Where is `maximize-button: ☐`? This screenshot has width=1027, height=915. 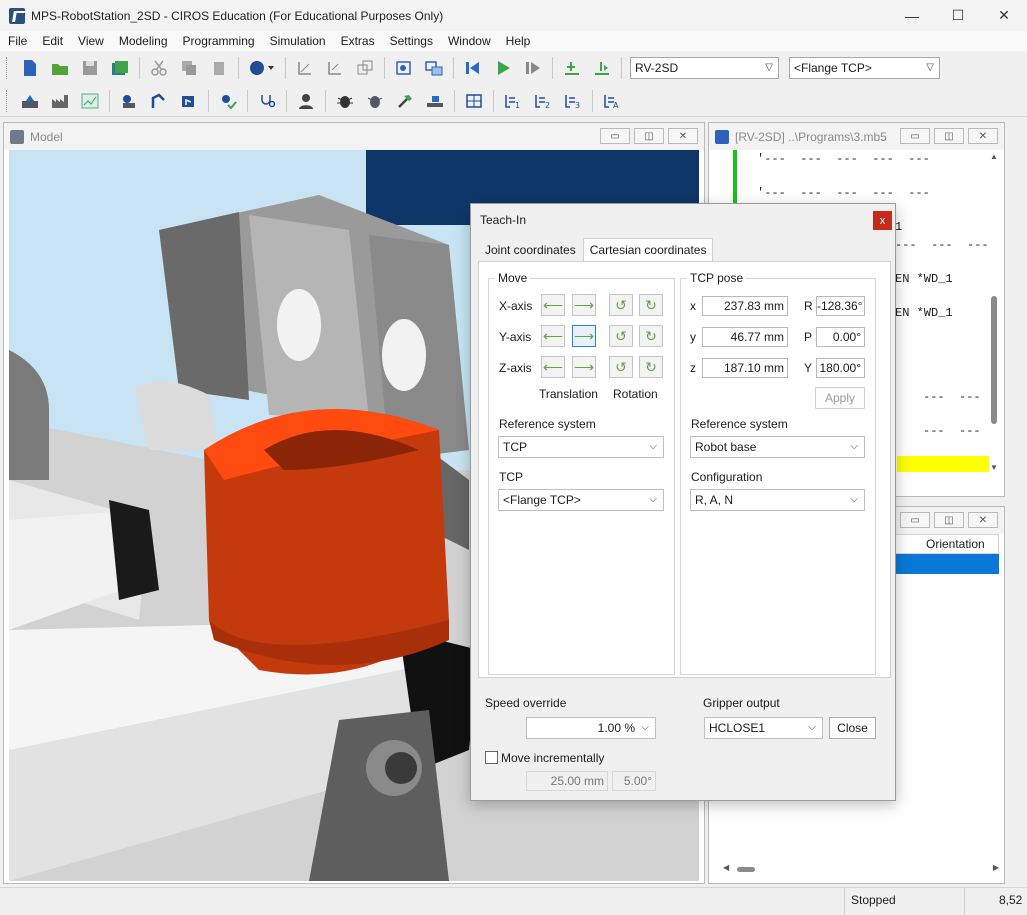 maximize-button: ☐ is located at coordinates (958, 15).